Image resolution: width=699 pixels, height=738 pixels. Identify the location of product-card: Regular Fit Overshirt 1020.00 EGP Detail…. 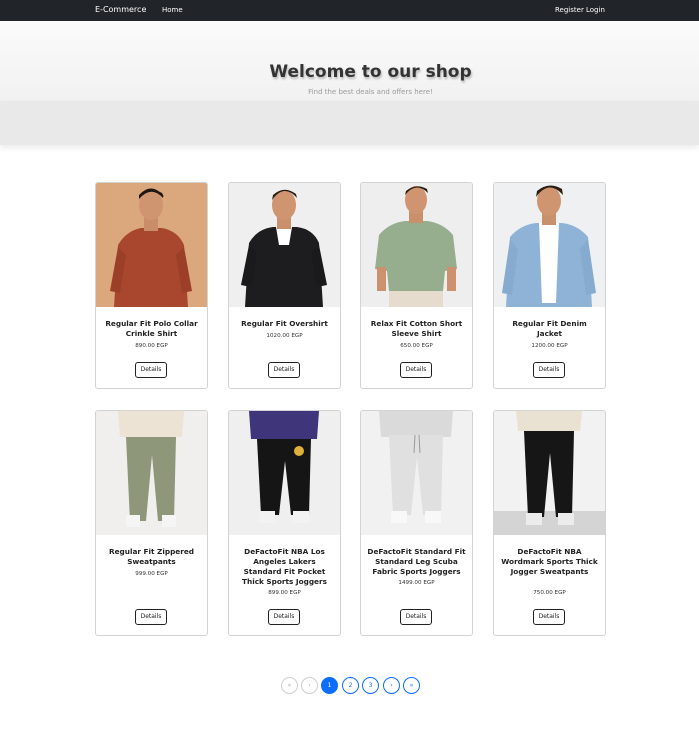
(284, 285).